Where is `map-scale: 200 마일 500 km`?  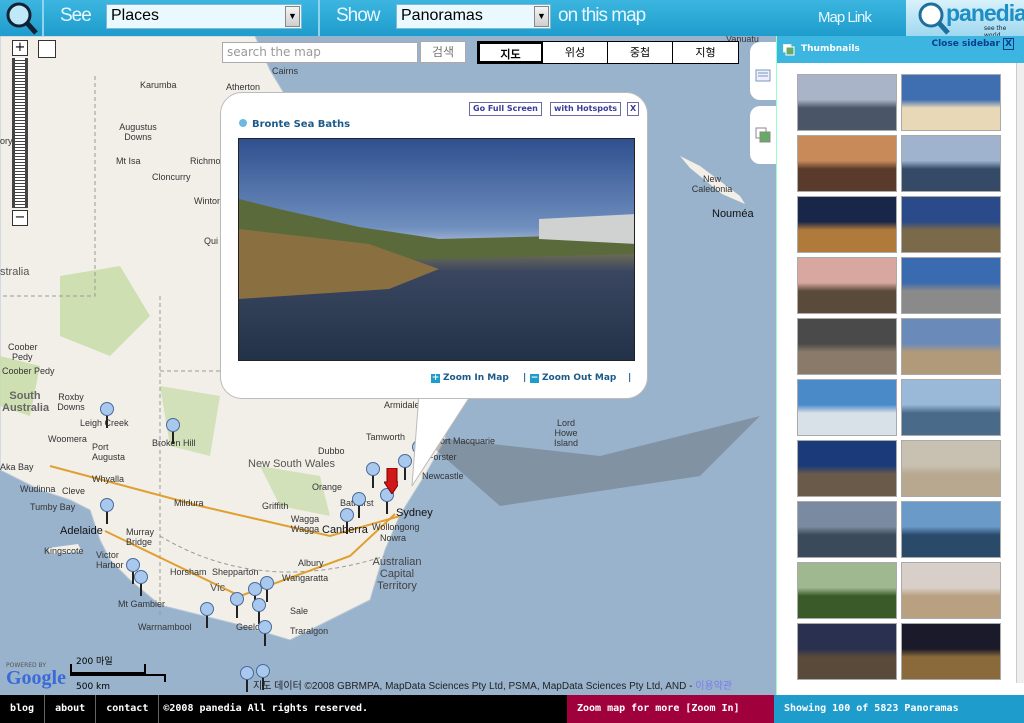 map-scale: 200 마일 500 km is located at coordinates (118, 675).